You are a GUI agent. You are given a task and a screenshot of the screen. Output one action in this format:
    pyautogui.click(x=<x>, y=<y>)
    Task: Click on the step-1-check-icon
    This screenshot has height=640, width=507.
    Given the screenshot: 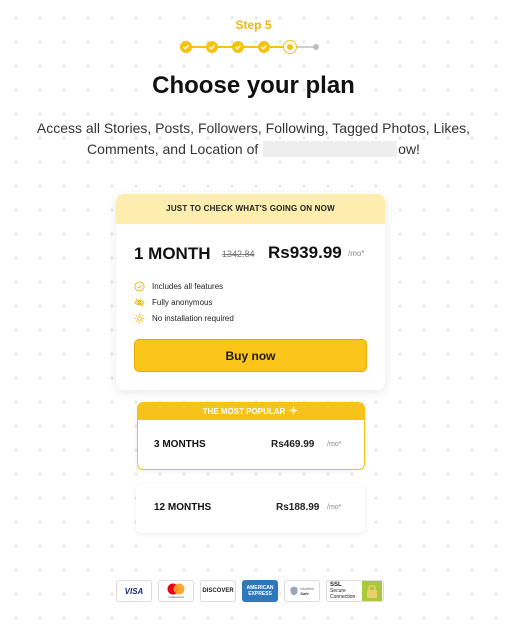 What is the action you would take?
    pyautogui.click(x=186, y=47)
    